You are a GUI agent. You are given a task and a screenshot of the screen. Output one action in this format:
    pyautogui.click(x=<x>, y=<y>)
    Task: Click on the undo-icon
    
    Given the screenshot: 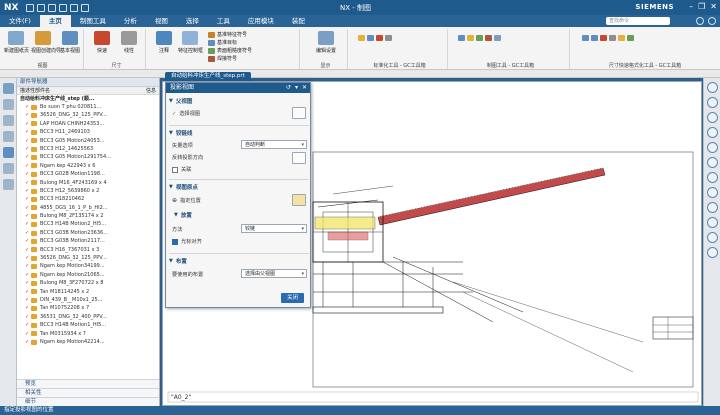 What is the action you would take?
    pyautogui.click(x=41, y=7)
    